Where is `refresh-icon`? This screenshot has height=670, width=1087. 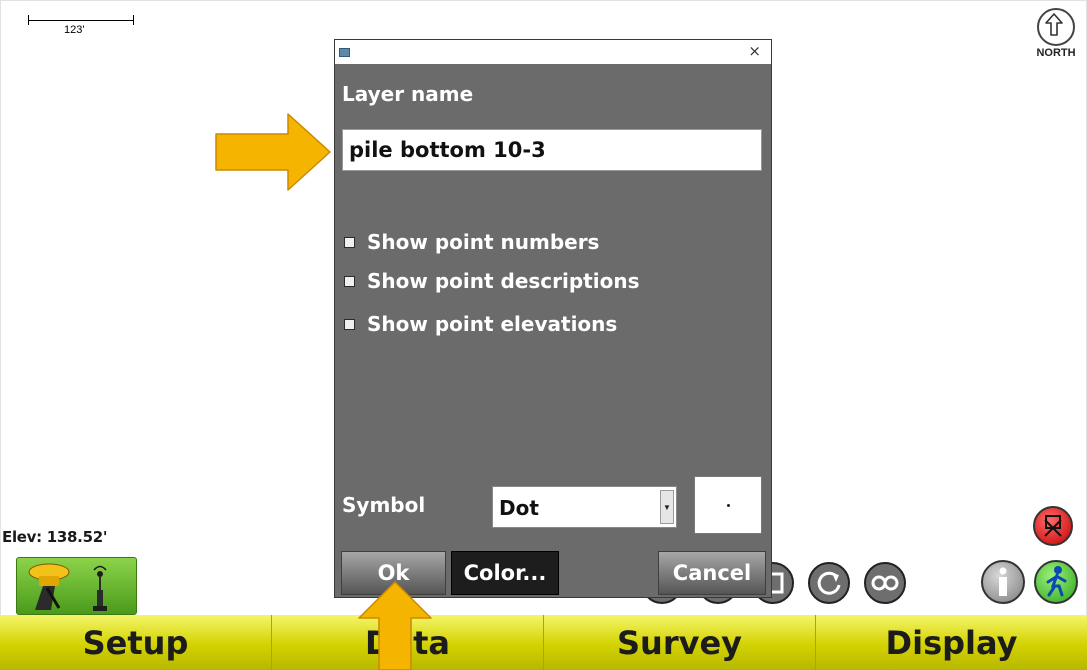
refresh-icon is located at coordinates (829, 583).